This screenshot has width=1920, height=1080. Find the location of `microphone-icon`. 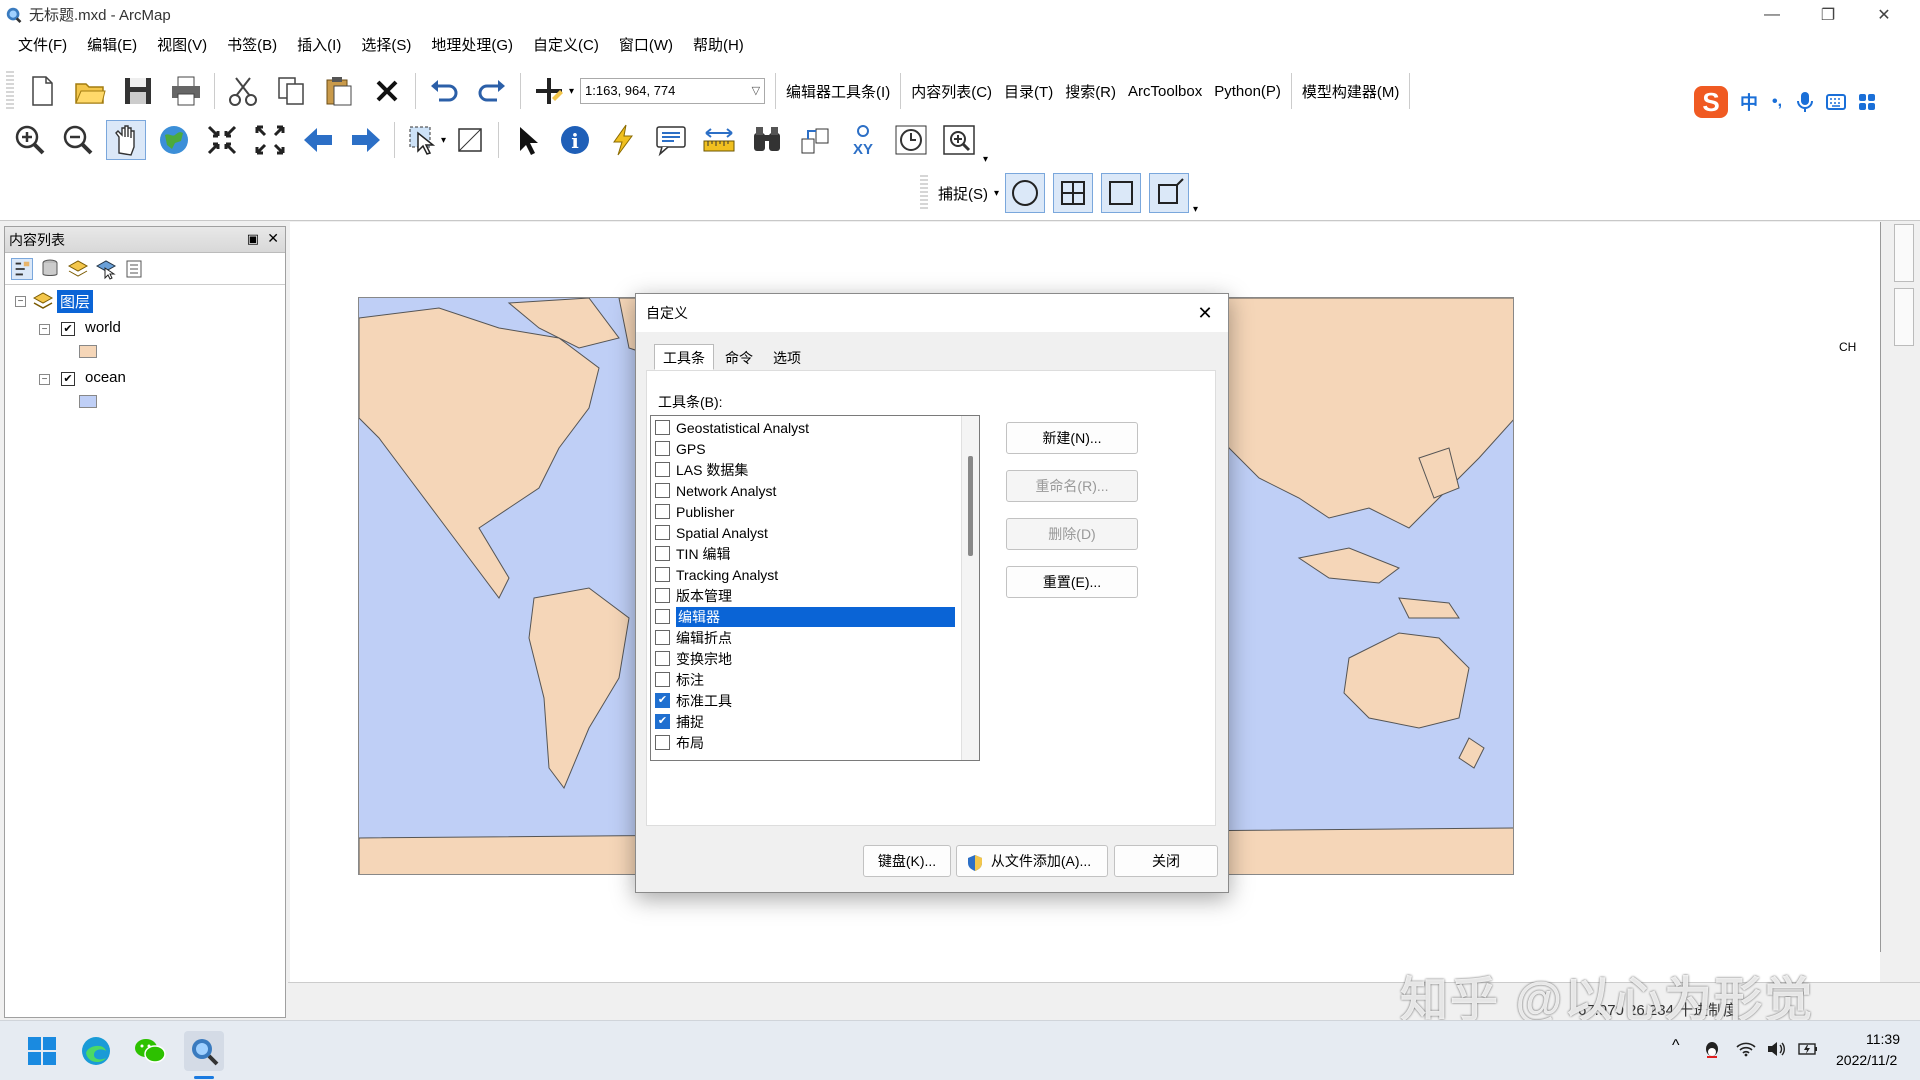

microphone-icon is located at coordinates (1805, 102).